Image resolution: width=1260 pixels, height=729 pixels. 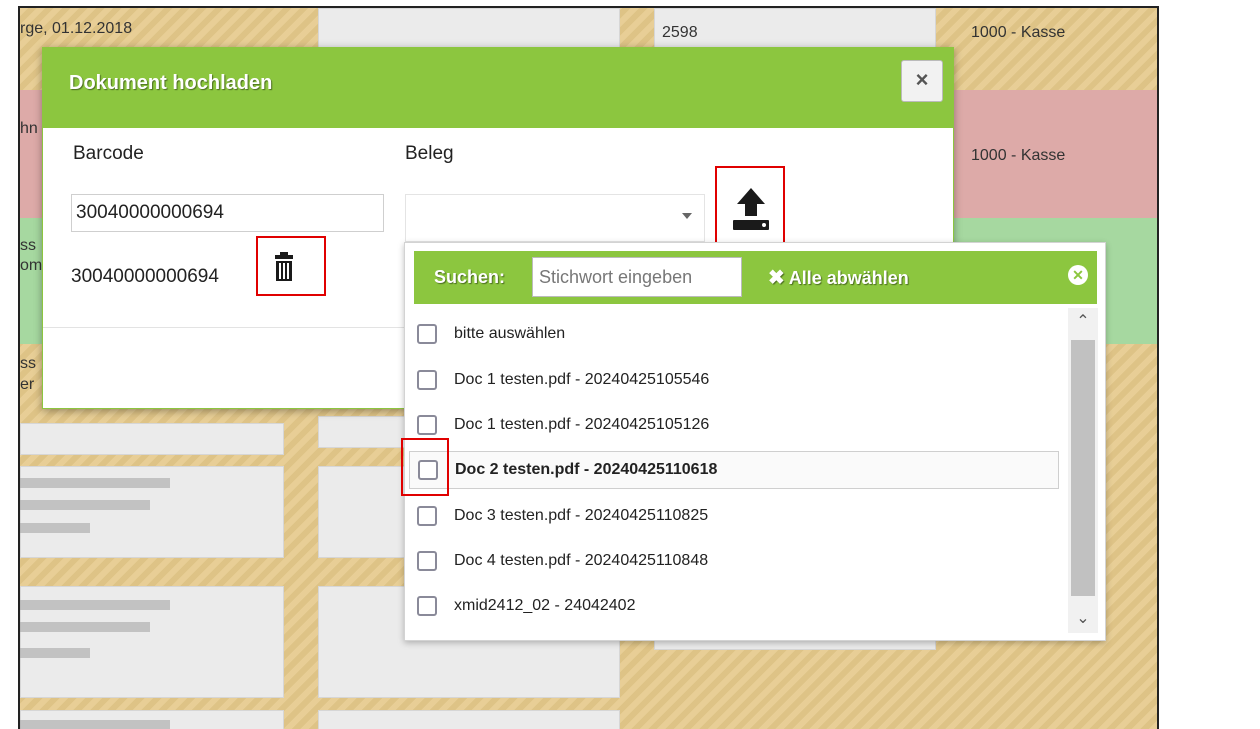 I want to click on dialog-title: Dokument hochladen, so click(x=171, y=83).